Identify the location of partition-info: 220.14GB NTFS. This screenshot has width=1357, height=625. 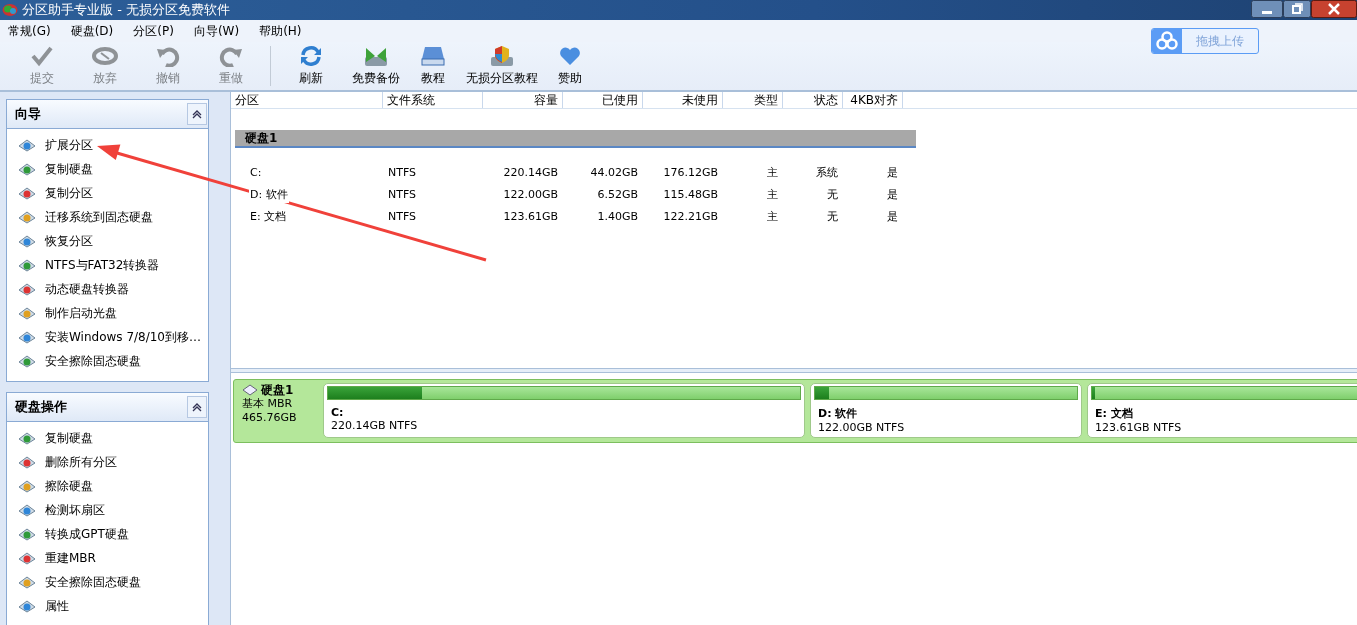
(374, 425).